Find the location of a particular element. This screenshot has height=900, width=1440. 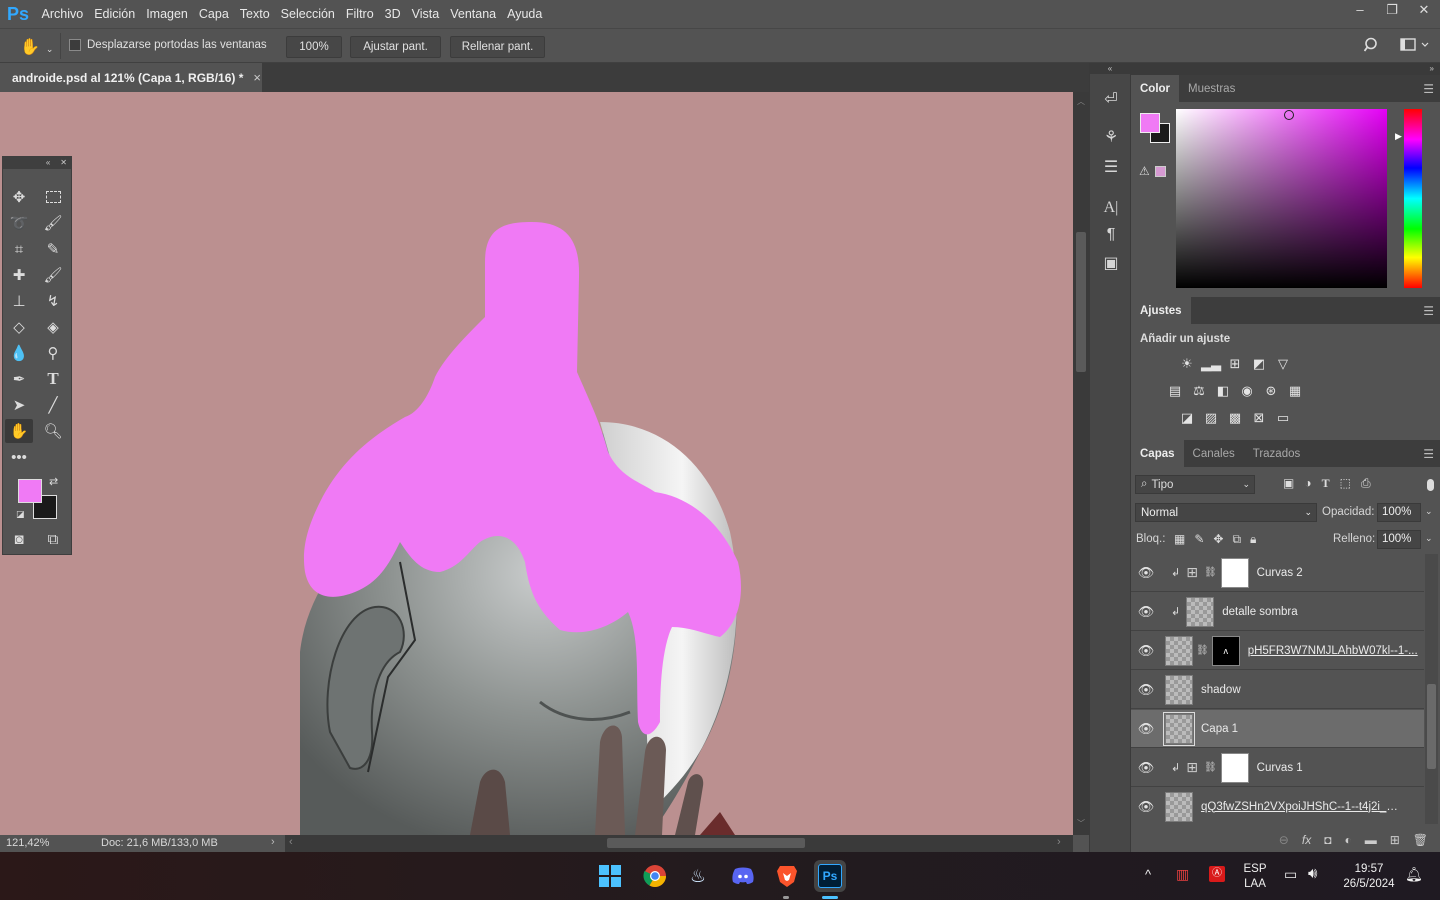

menu-item-capa: Capa is located at coordinates (213, 14).